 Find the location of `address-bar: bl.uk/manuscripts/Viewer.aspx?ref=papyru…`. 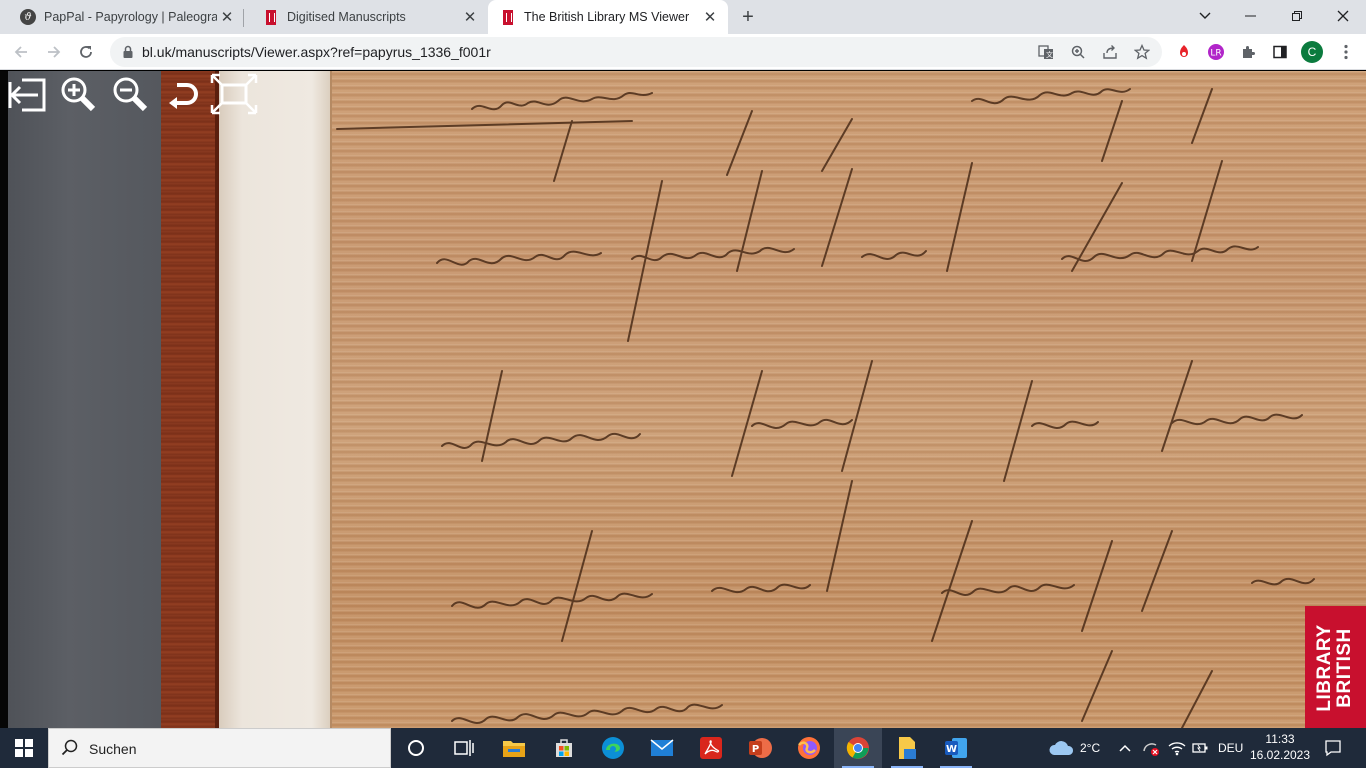

address-bar: bl.uk/manuscripts/Viewer.aspx?ref=papyru… is located at coordinates (636, 52).